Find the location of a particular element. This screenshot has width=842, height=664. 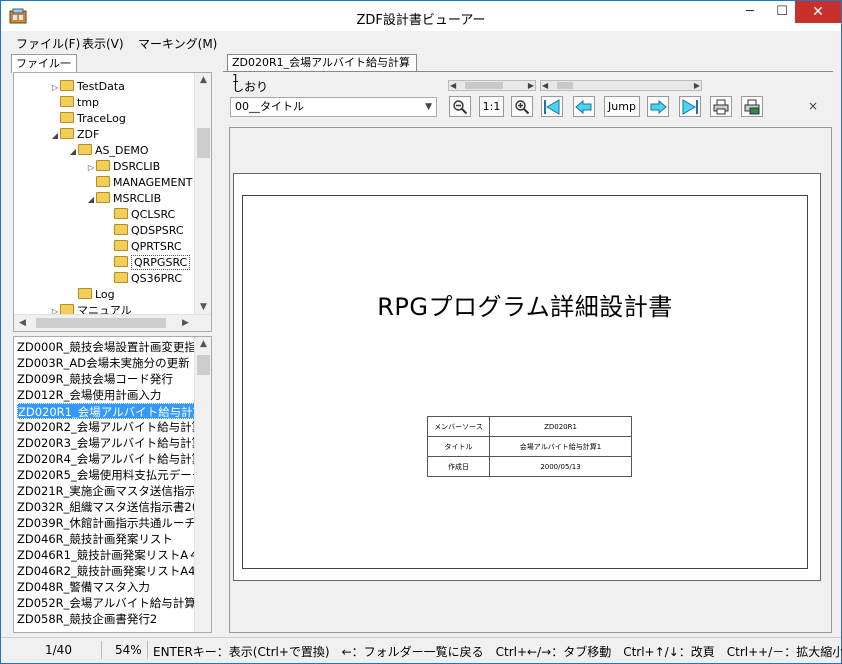

bookmark-select: 00__タイトル ▼ is located at coordinates (333, 107).